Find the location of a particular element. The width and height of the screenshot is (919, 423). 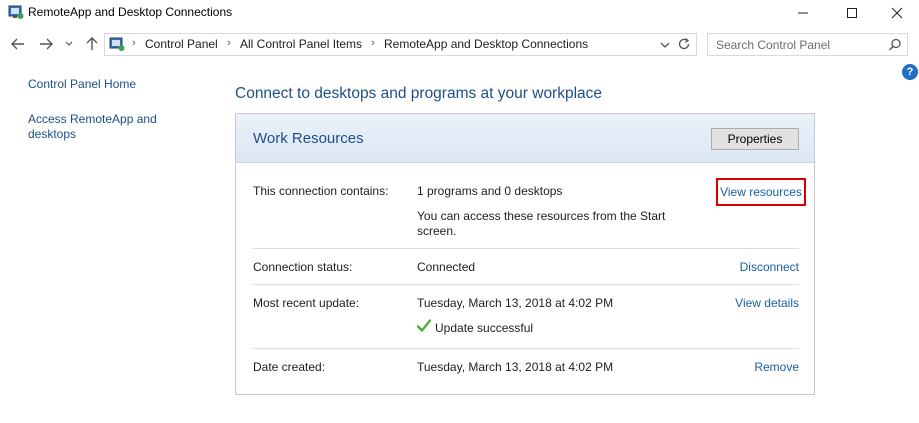

window-title: RemoteApp and Desktop Connections is located at coordinates (130, 12).